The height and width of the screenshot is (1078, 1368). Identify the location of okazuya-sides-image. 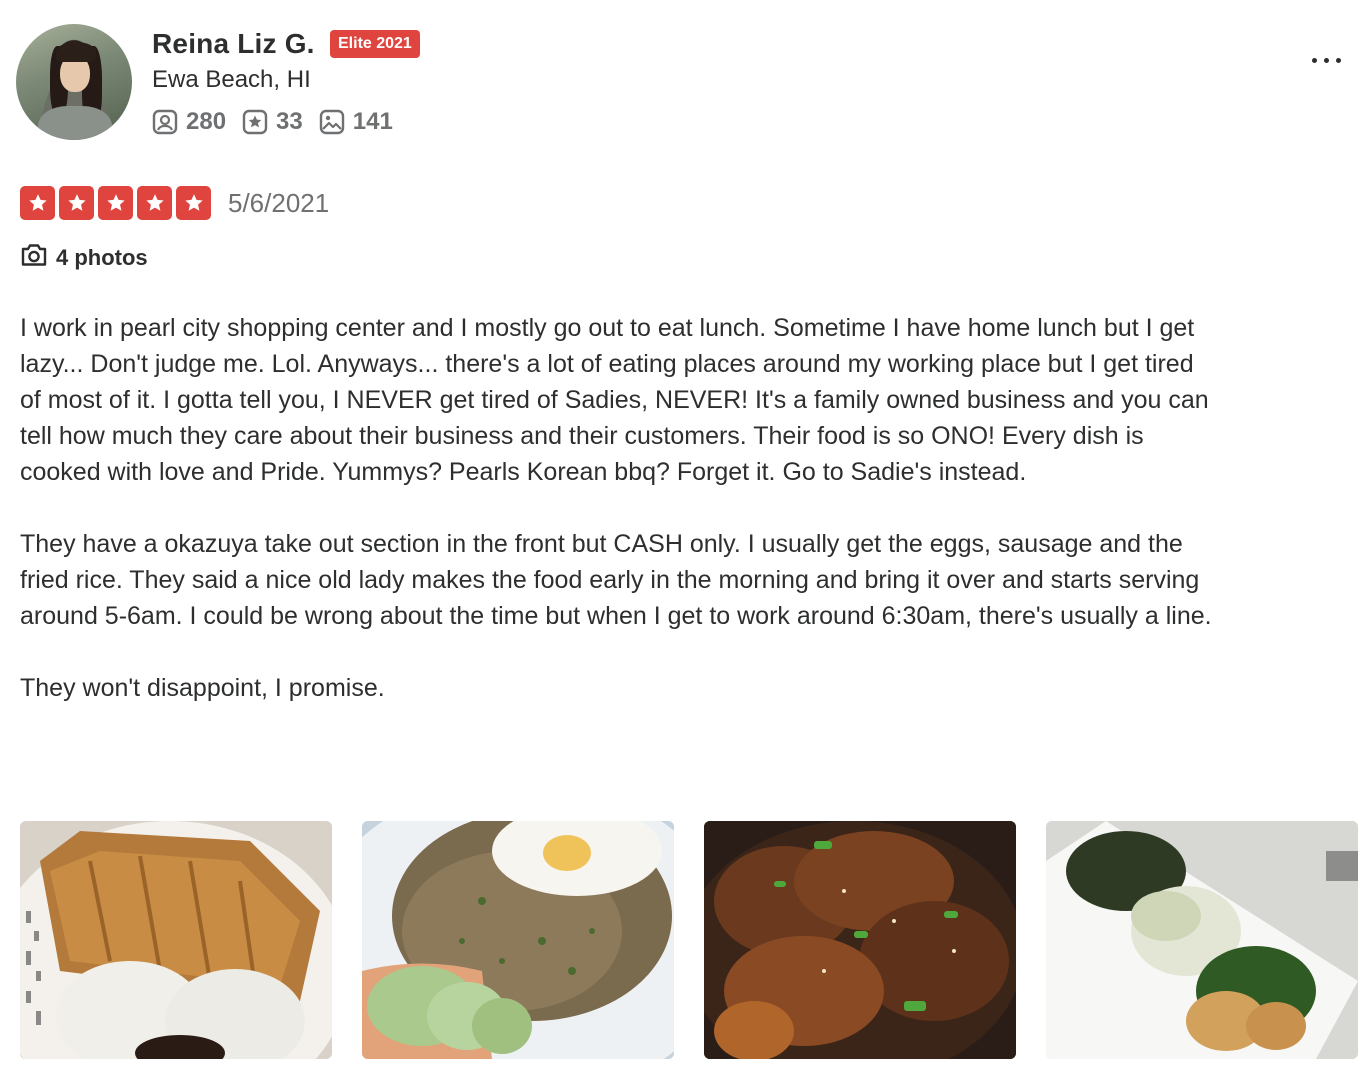
(1202, 940).